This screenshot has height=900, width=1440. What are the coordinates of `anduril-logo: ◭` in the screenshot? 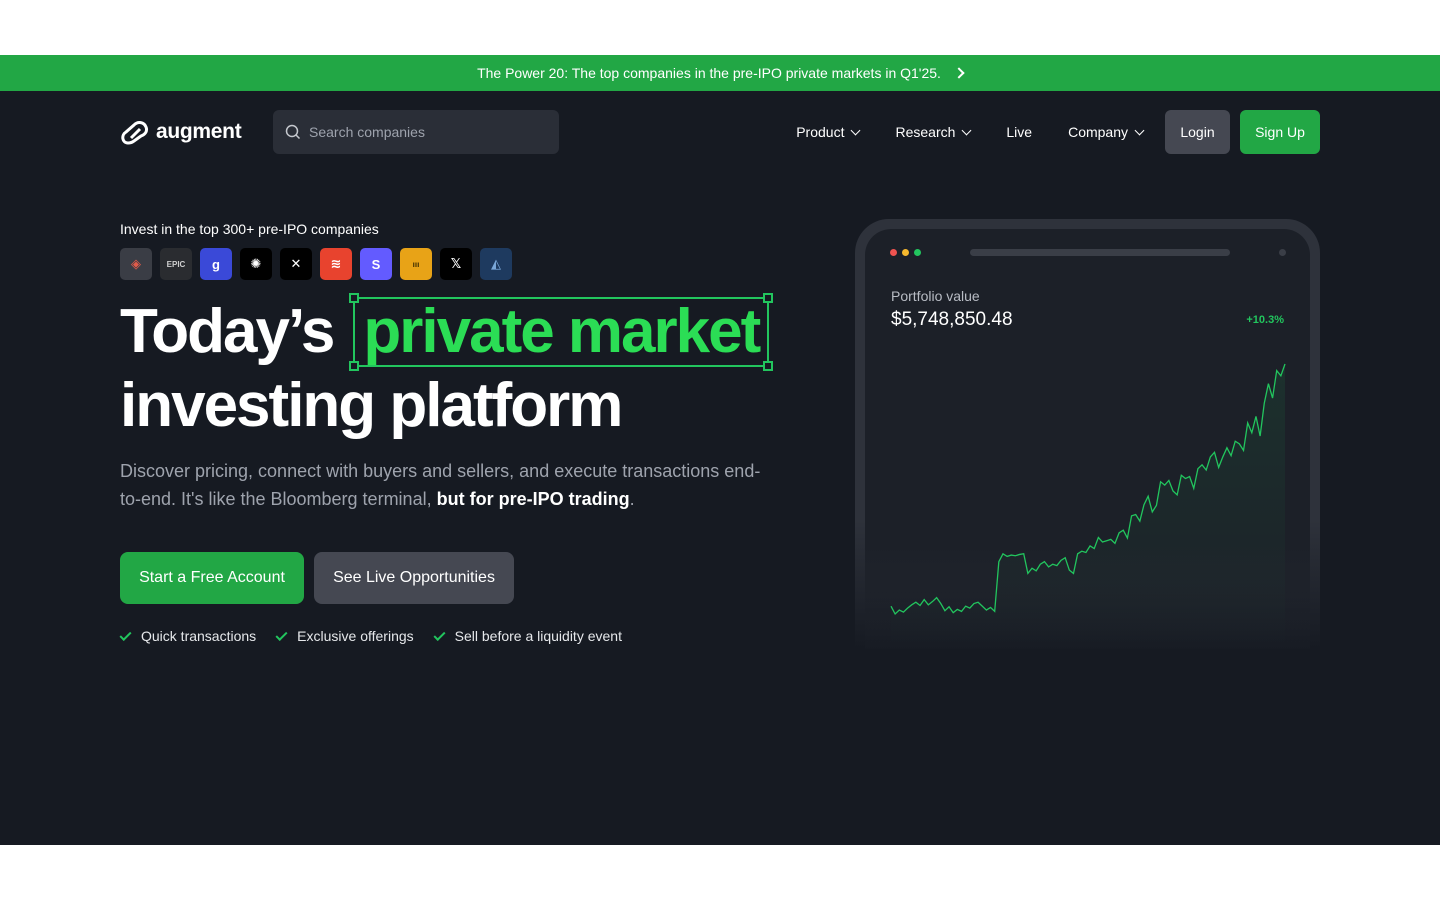 It's located at (496, 264).